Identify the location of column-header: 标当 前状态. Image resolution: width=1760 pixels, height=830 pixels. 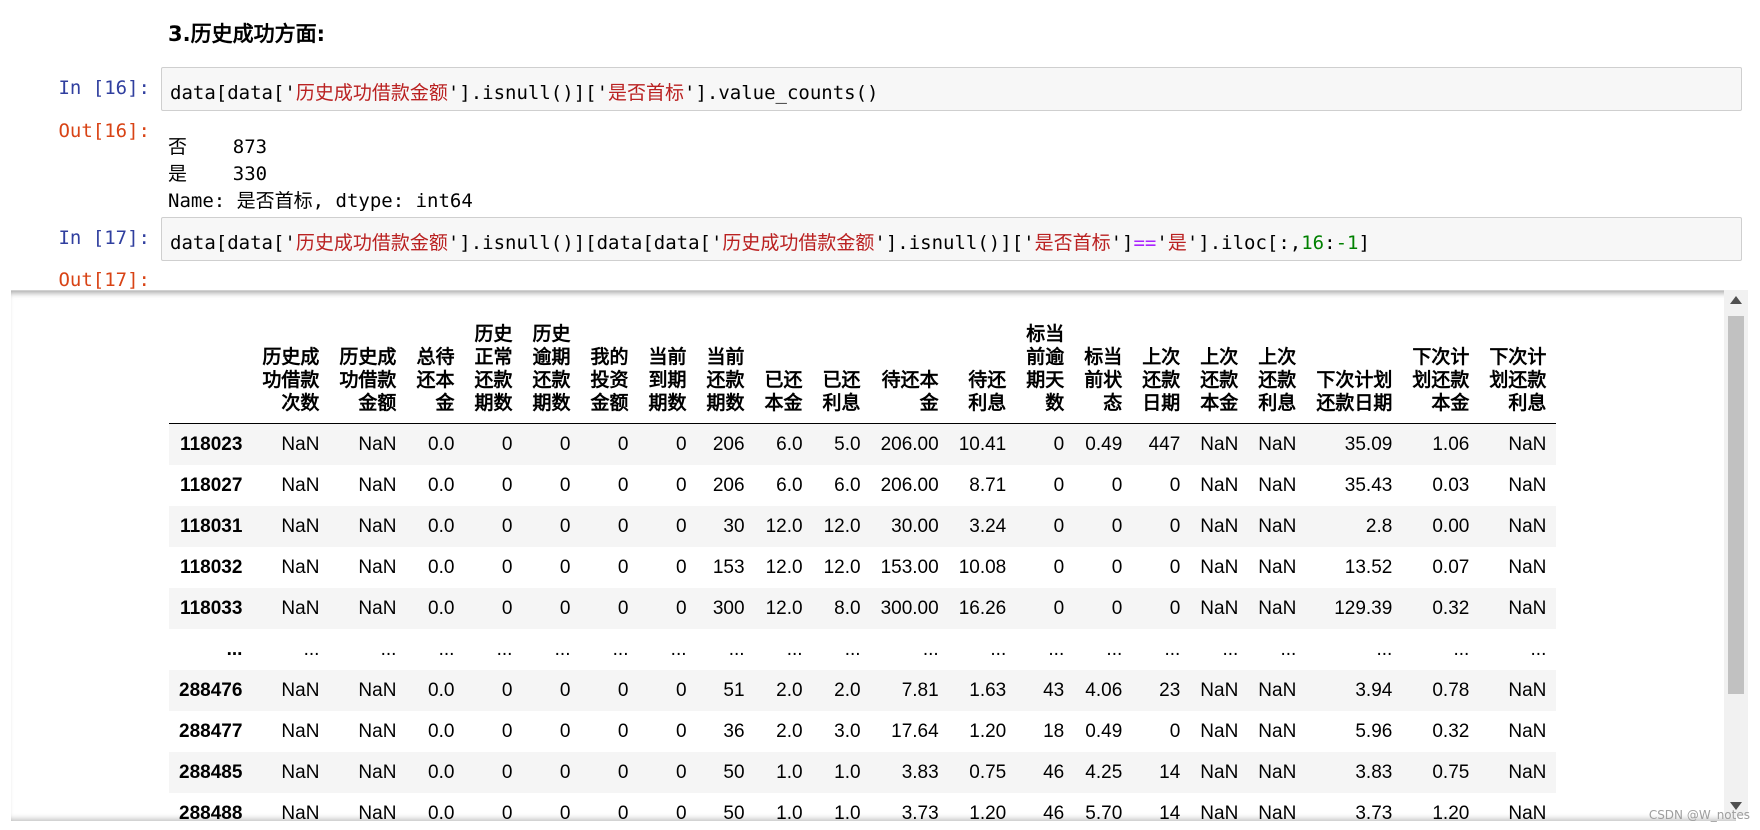
(1103, 372).